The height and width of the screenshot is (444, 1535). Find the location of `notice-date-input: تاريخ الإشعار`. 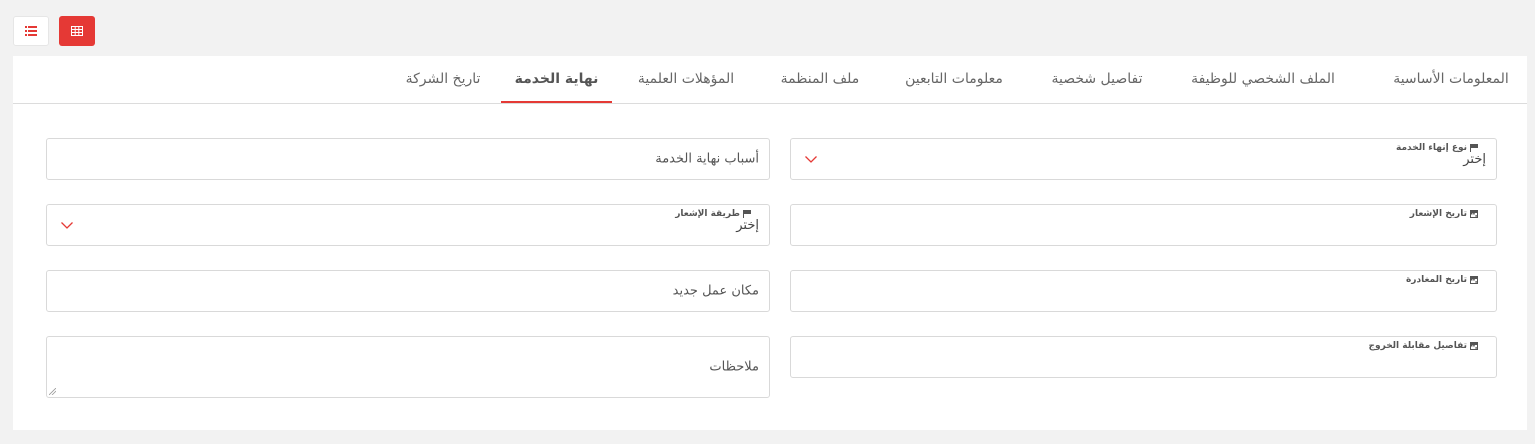

notice-date-input: تاريخ الإشعار is located at coordinates (1143, 225).